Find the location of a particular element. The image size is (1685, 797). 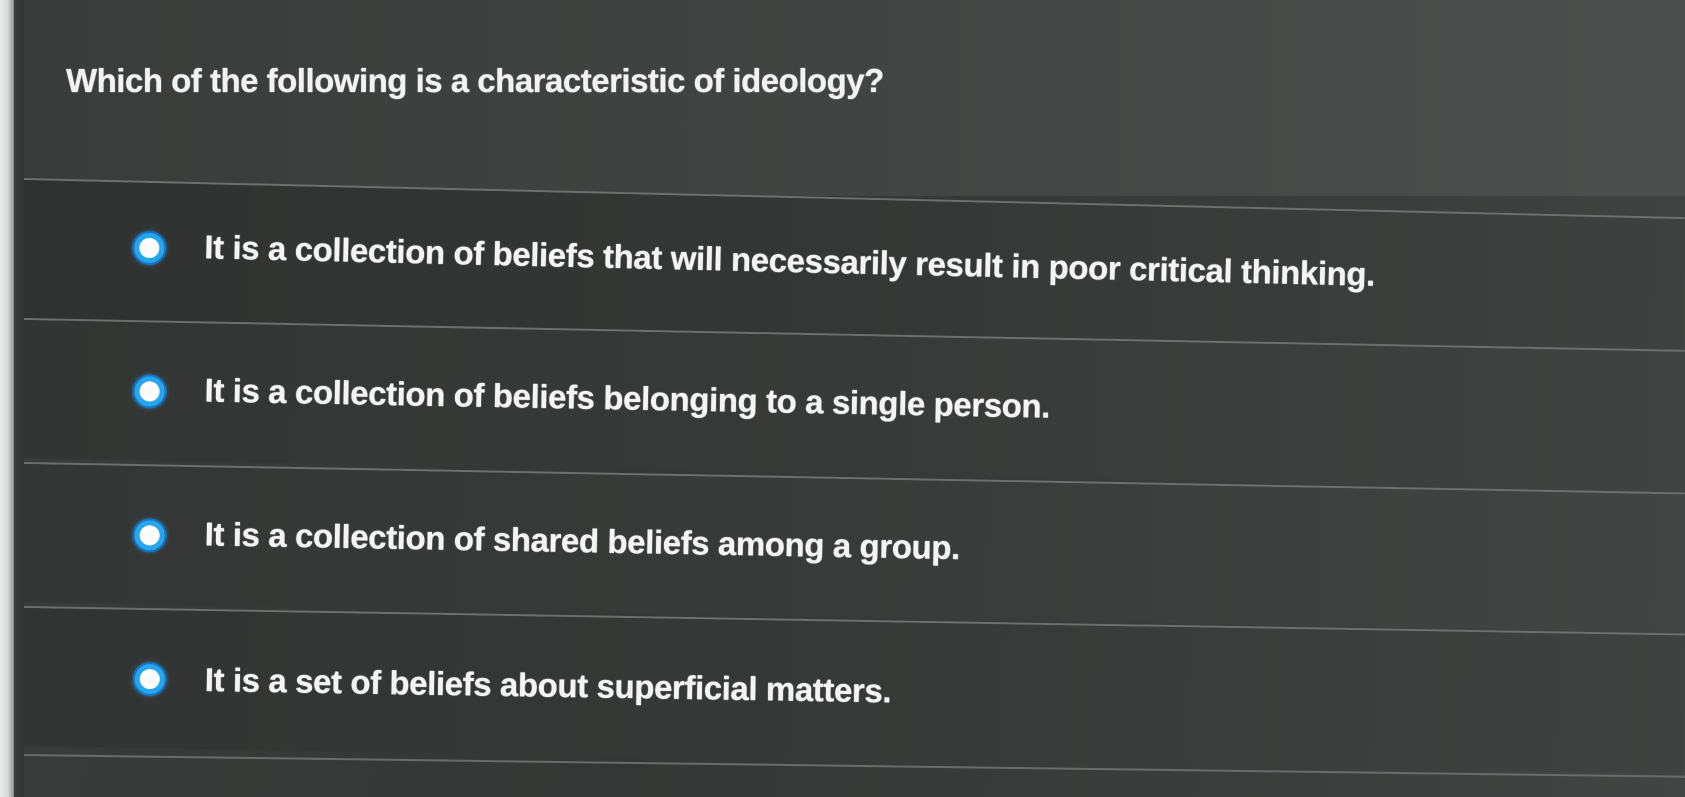

monitor-bezel is located at coordinates (7, 398).